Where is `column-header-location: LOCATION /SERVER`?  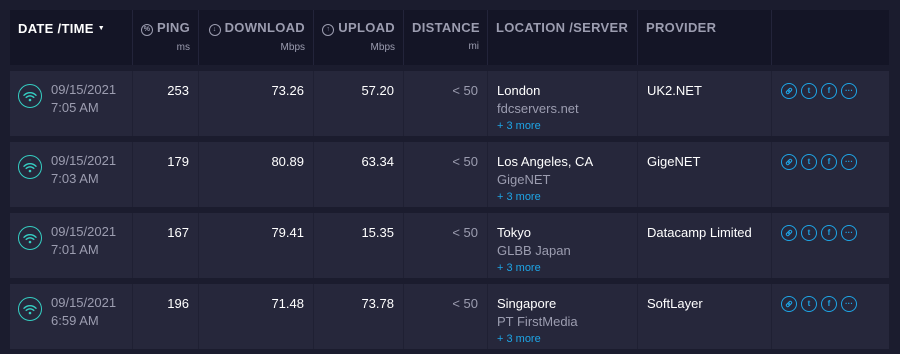
column-header-location: LOCATION /SERVER is located at coordinates (563, 37).